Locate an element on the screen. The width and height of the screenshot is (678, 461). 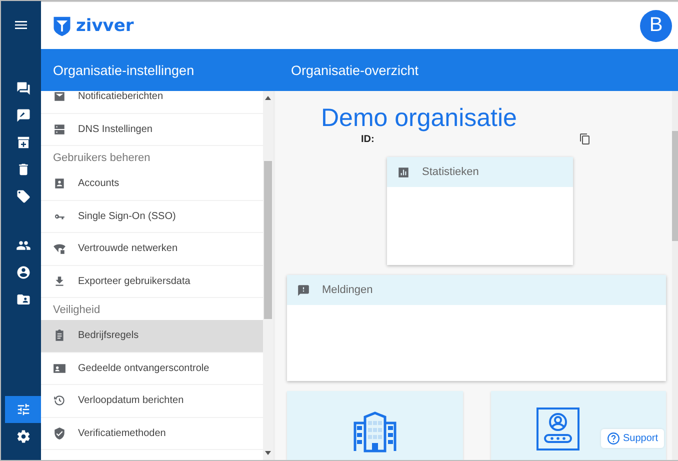
user-login-icon is located at coordinates (558, 429).